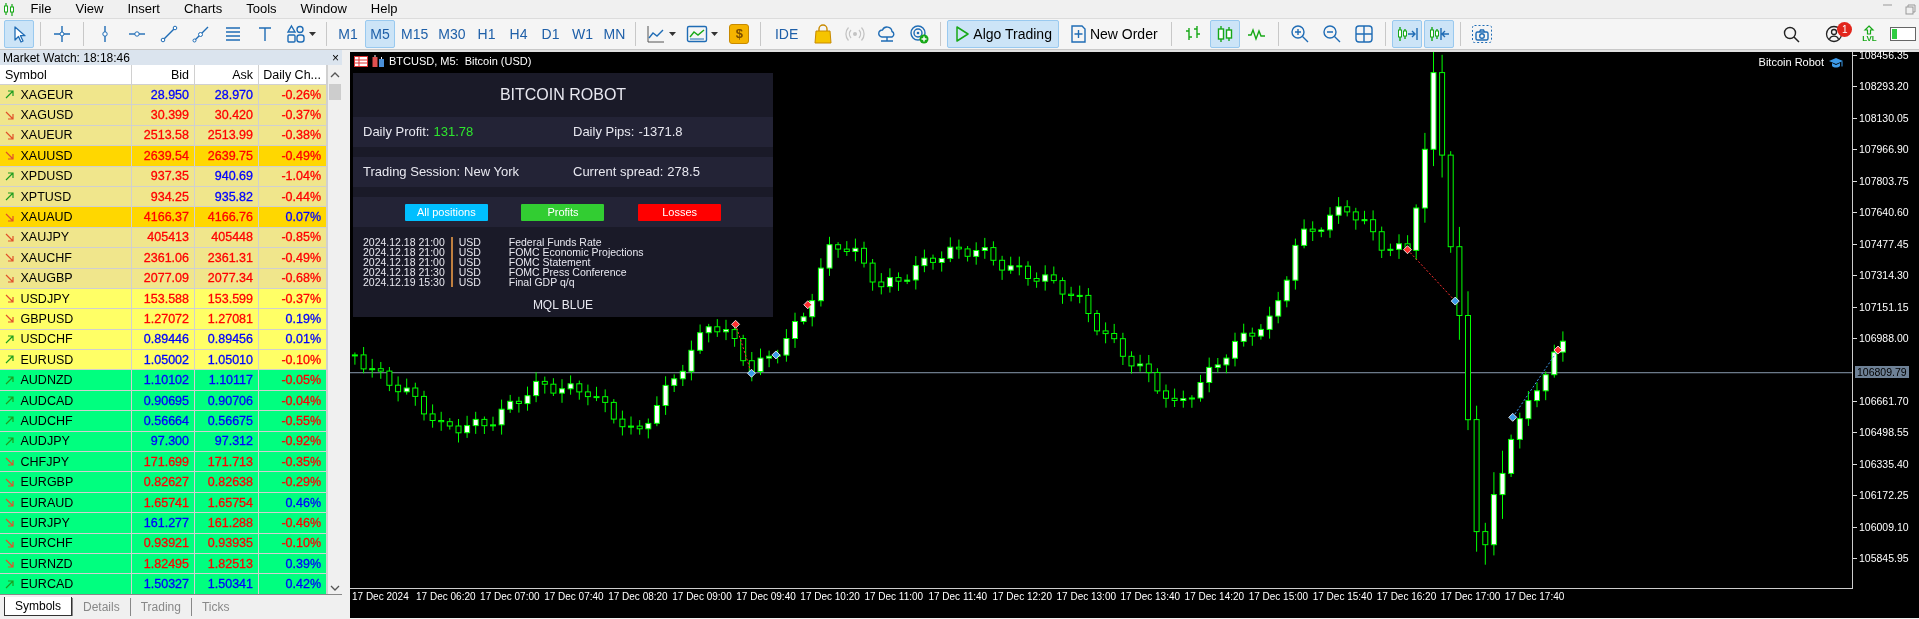  What do you see at coordinates (227, 74) in the screenshot?
I see `column-header: Ask` at bounding box center [227, 74].